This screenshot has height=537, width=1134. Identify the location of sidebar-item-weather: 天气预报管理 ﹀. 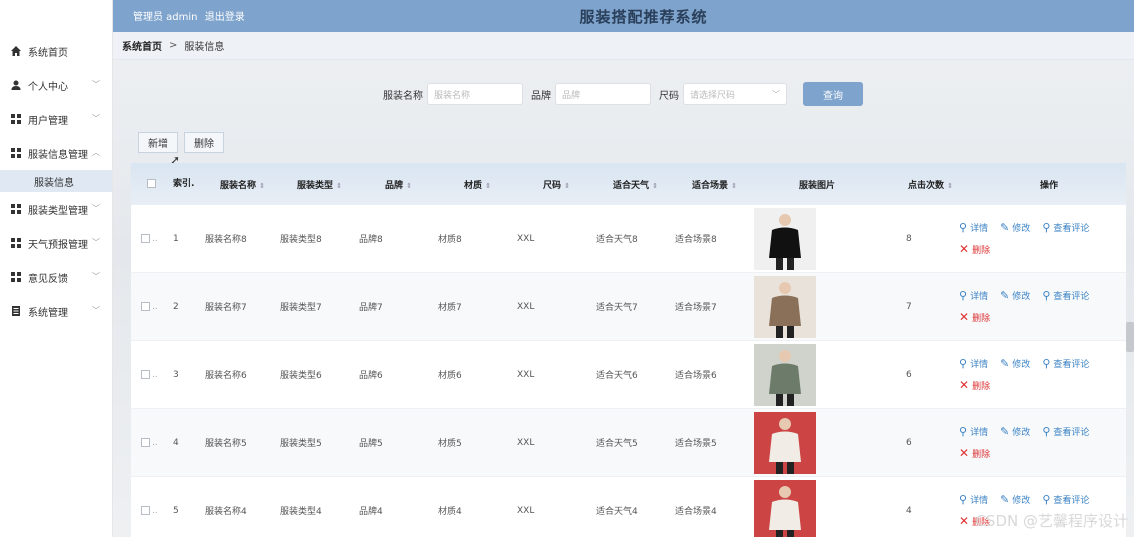
(56, 243).